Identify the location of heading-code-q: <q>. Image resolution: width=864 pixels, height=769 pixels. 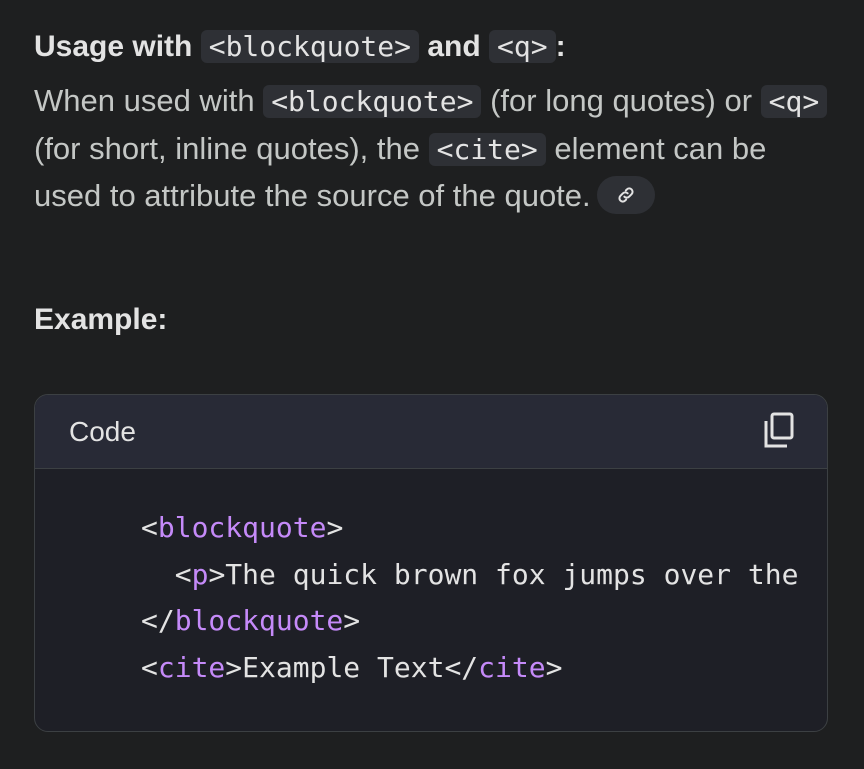
(522, 46).